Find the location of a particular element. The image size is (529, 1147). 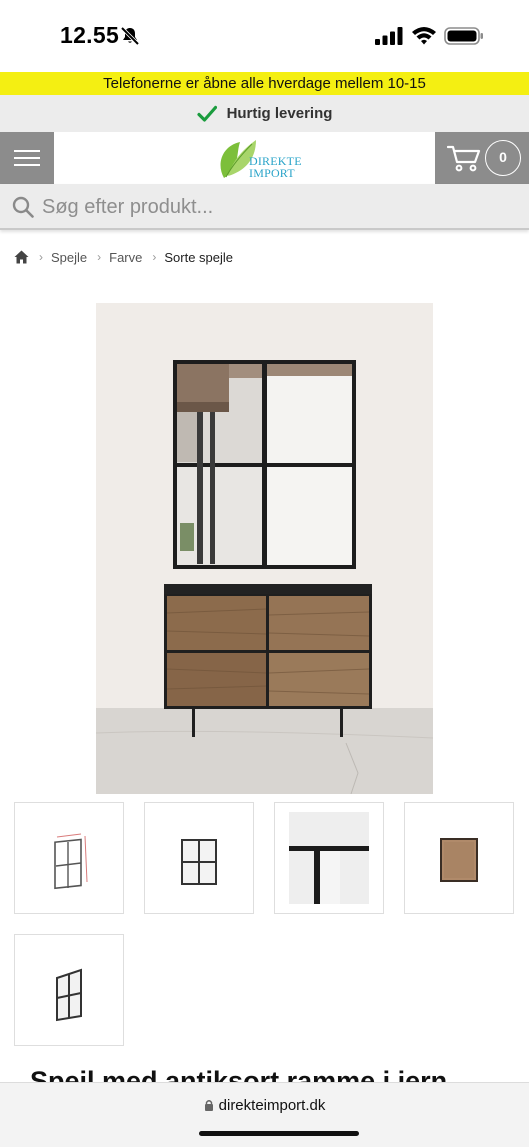

check-icon is located at coordinates (206, 113).